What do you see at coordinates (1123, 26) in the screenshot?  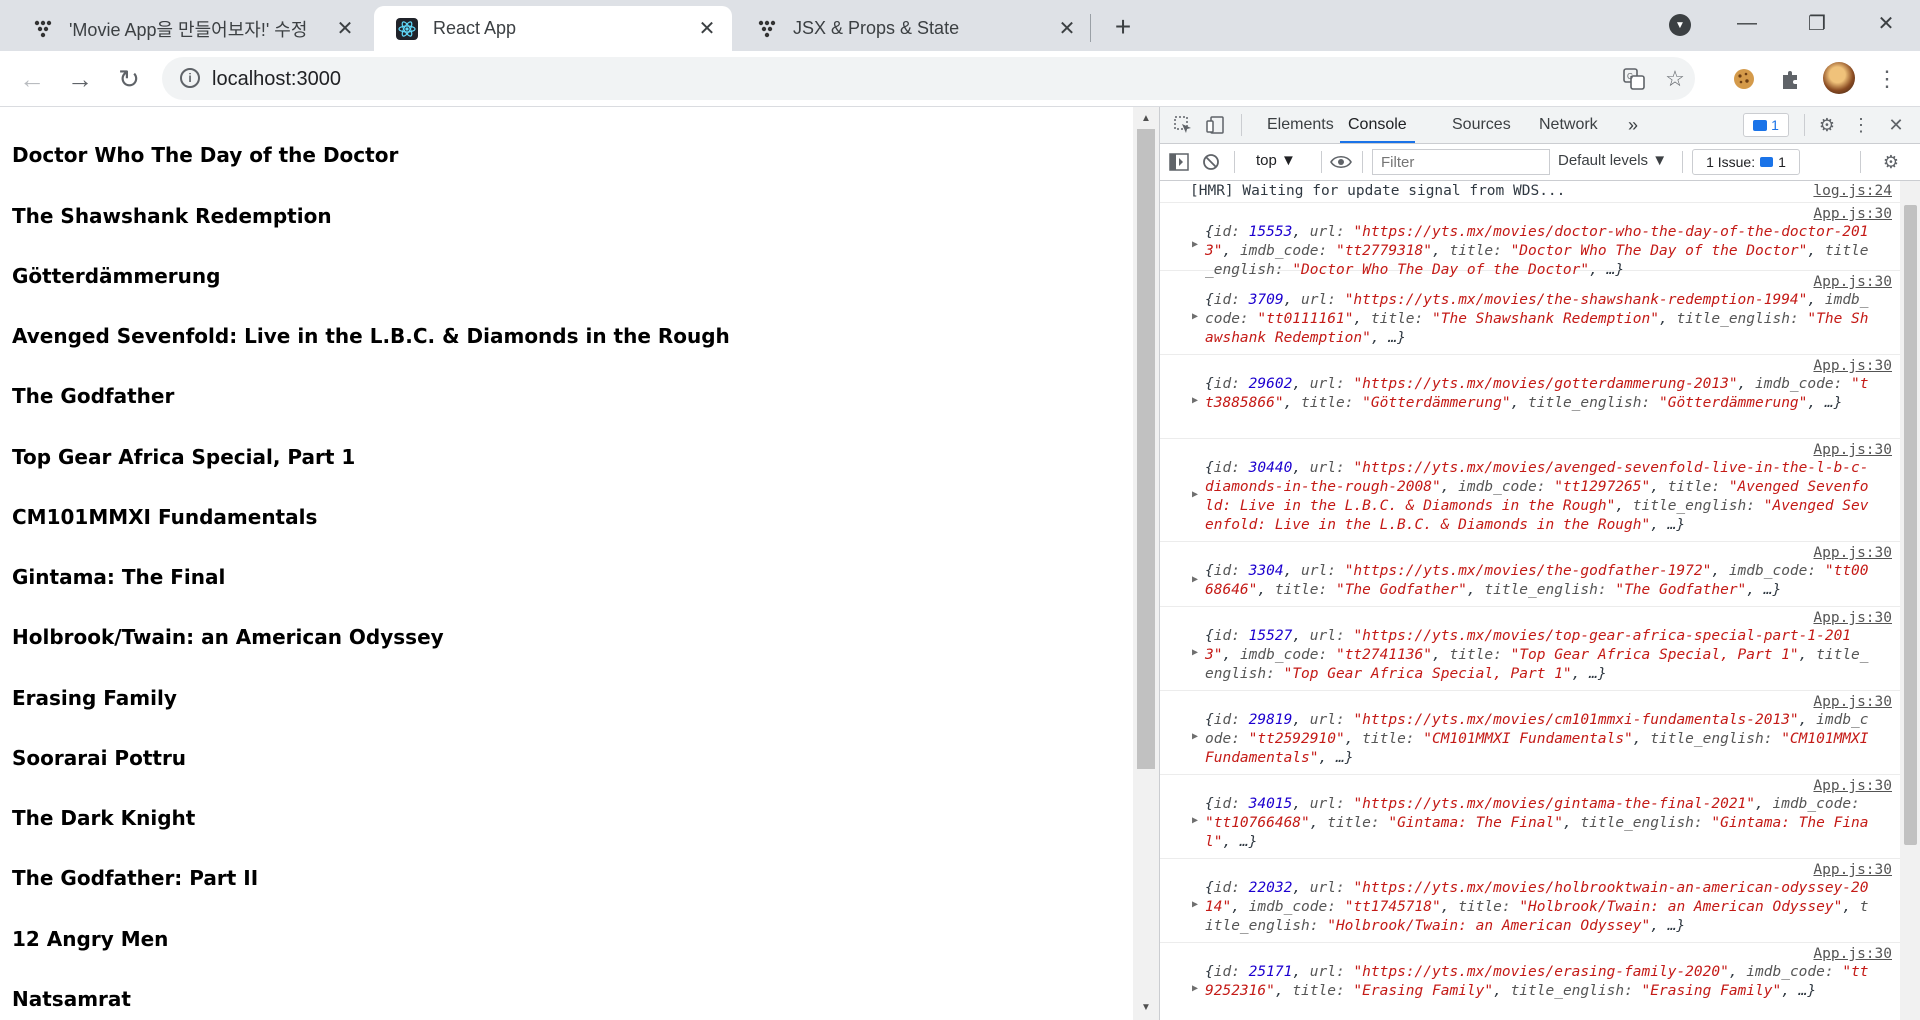 I see `new-tab-button: +` at bounding box center [1123, 26].